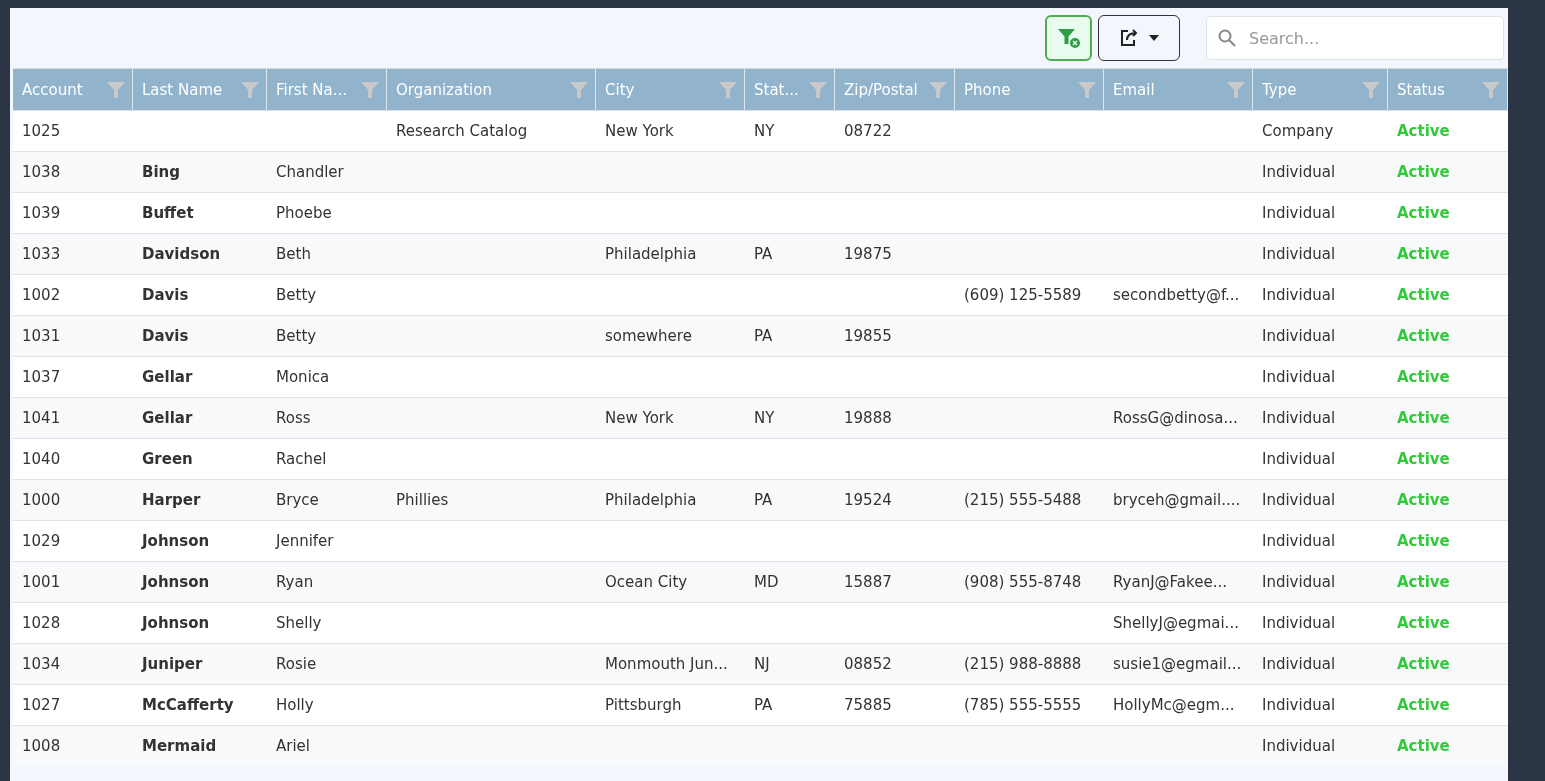  I want to click on table-cell-text: McCafferty, so click(188, 705).